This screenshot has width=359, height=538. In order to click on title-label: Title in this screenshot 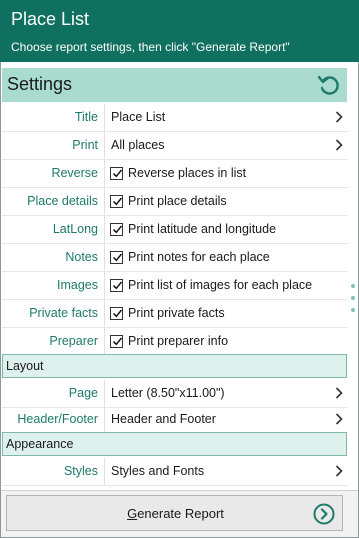, I will do `click(86, 117)`.